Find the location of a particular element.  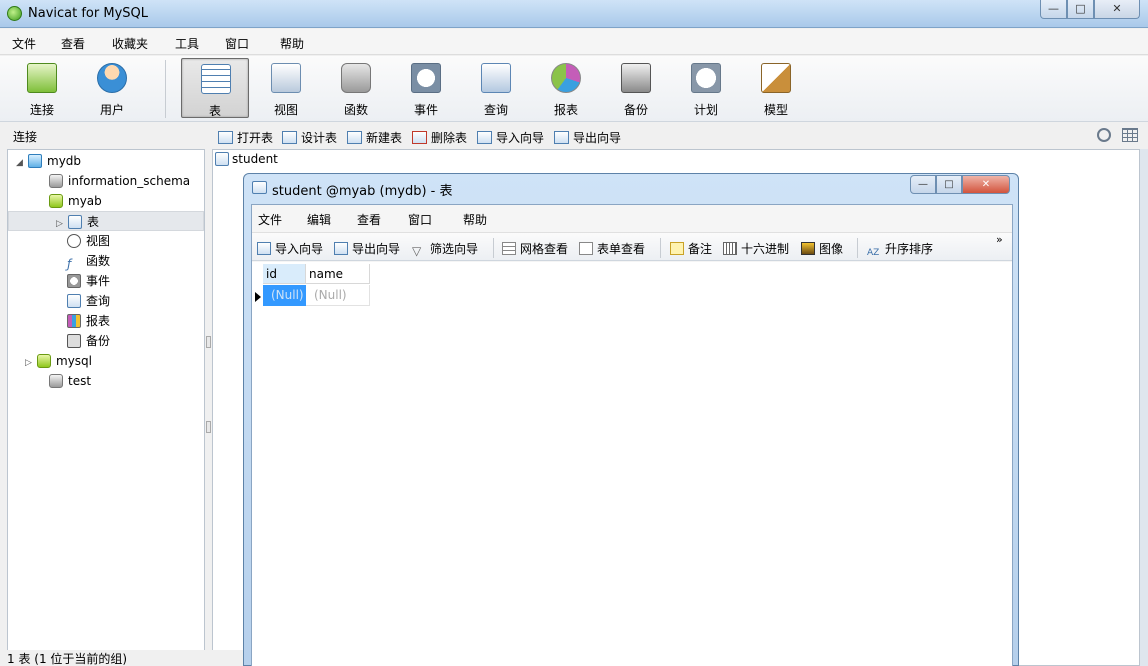

object-item-student: student is located at coordinates (246, 159).